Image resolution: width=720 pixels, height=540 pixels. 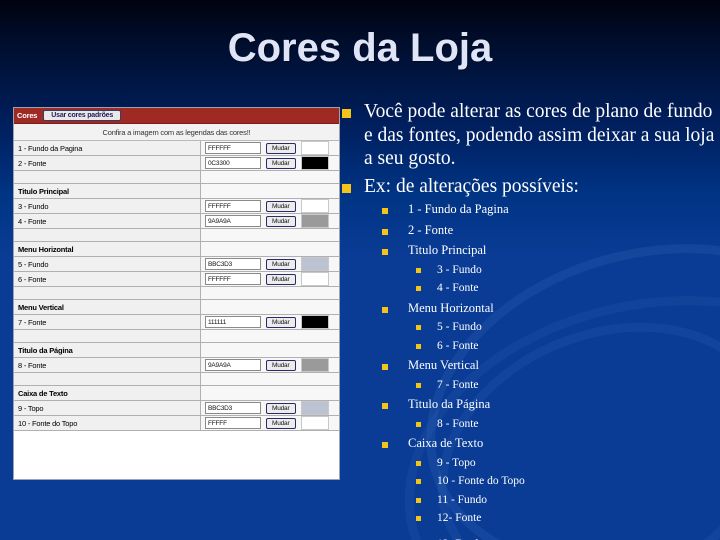 I want to click on bullet-gap, so click(x=527, y=530).